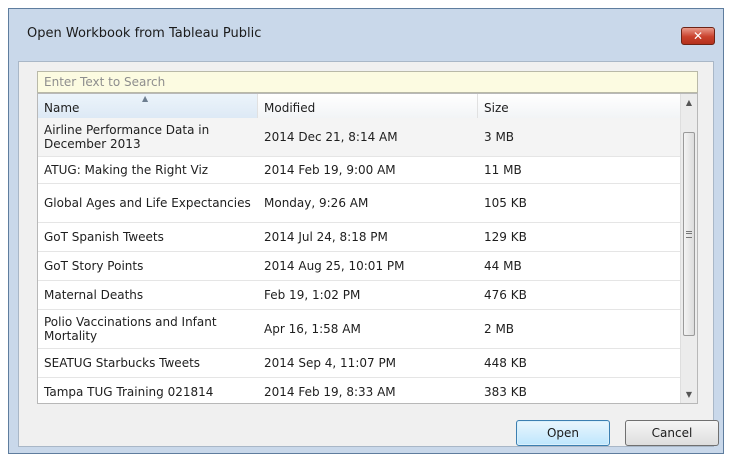  I want to click on cell-size: 129 KB, so click(505, 237).